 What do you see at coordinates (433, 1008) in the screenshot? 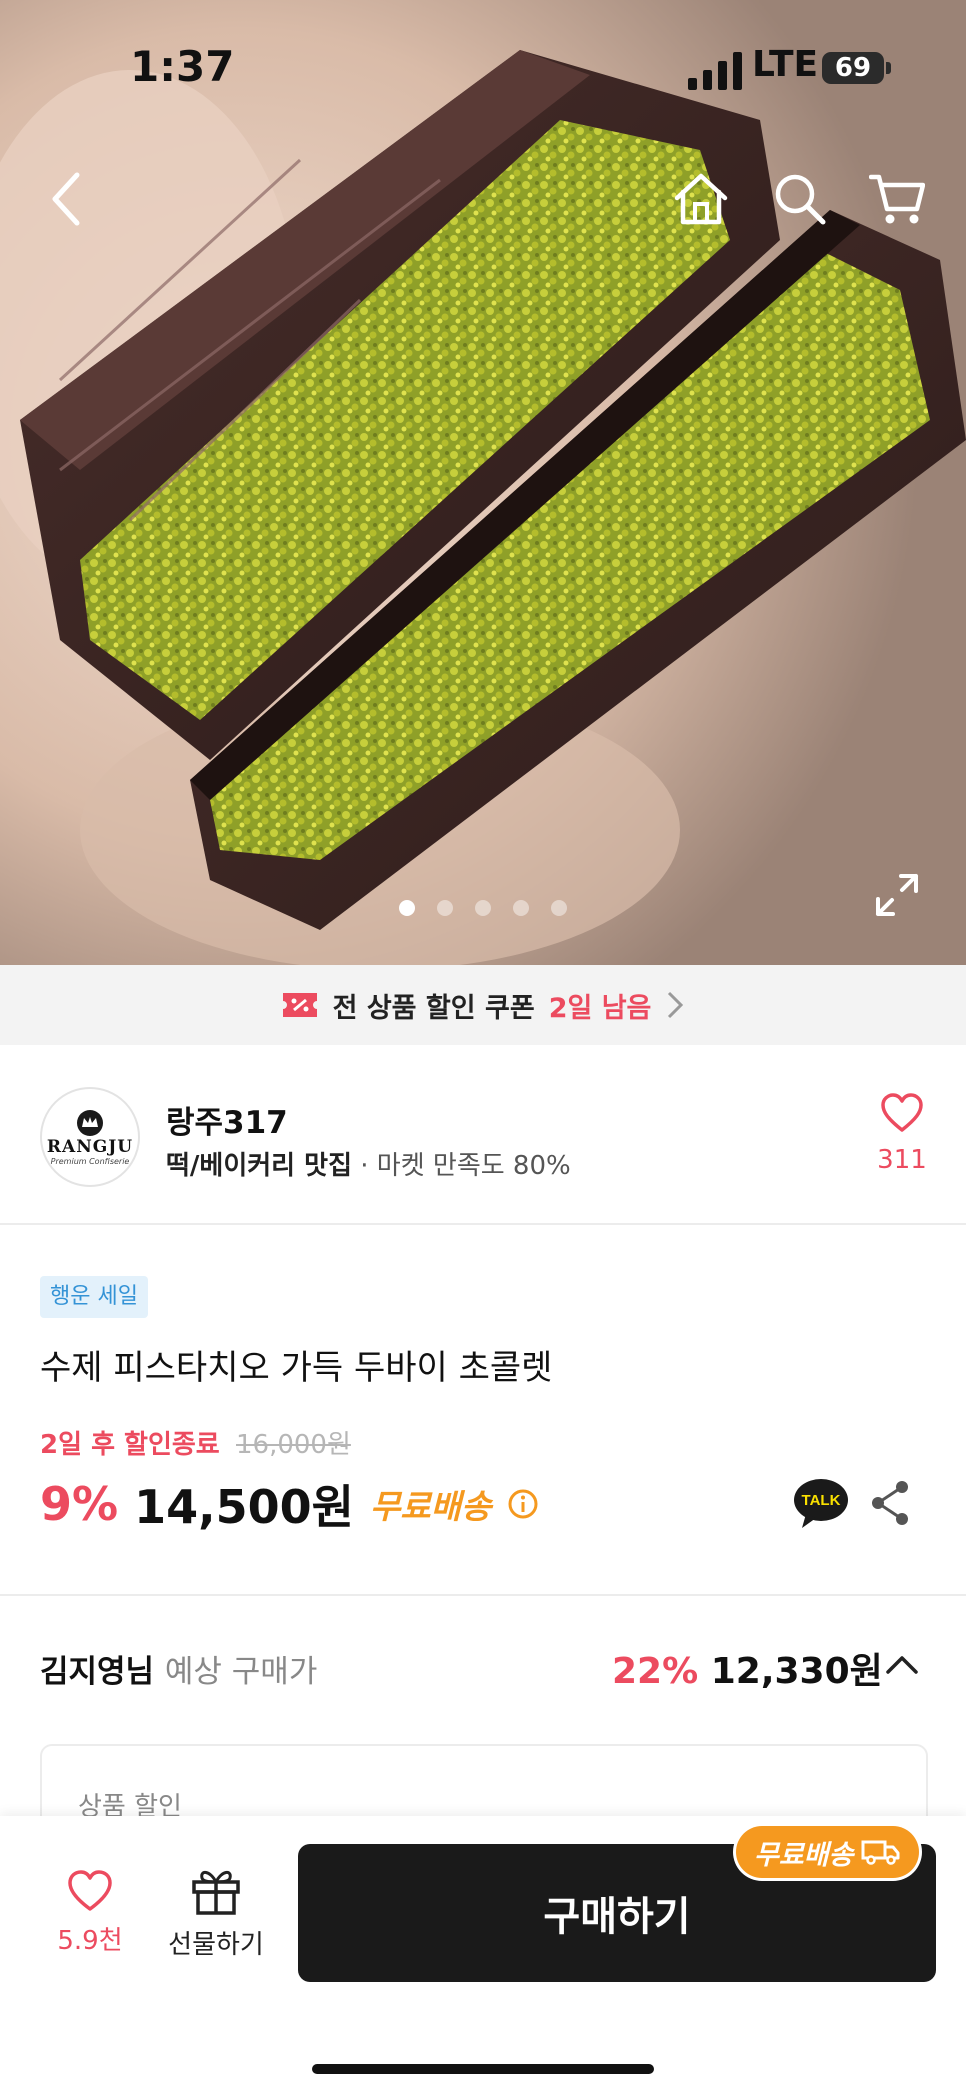
I see `coupon-text: 전 상품 할인 쿠폰` at bounding box center [433, 1008].